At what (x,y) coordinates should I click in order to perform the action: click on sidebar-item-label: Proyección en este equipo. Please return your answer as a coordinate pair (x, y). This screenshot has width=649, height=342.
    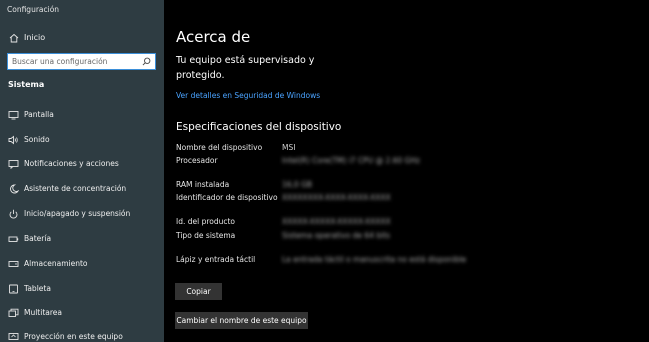
    Looking at the image, I should click on (73, 336).